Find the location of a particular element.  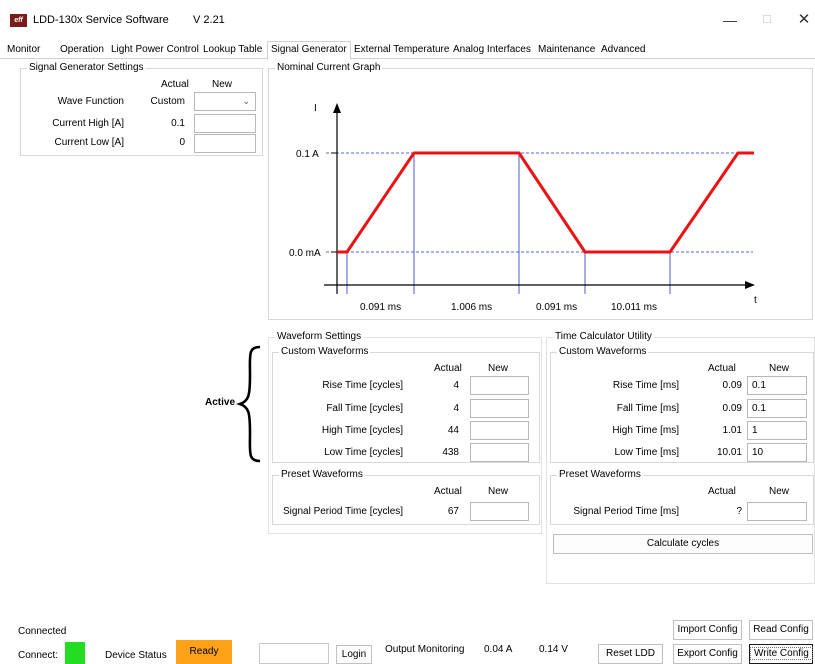

tab-external-temperature: External Temperature is located at coordinates (401, 51).